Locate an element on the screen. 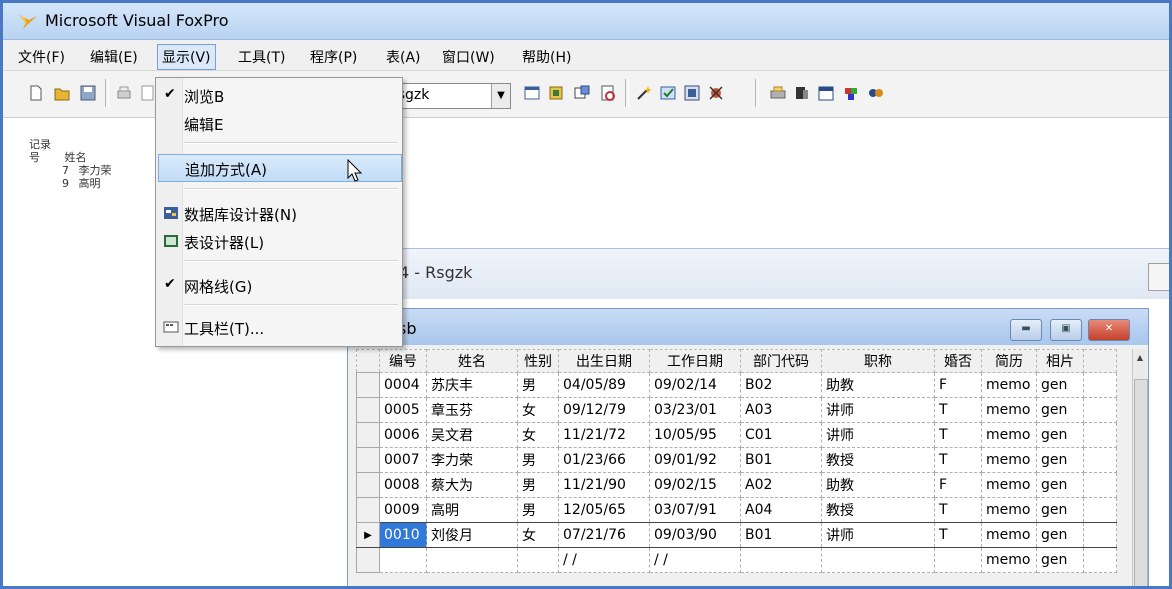  vertical-scrollbar: ▲ is located at coordinates (1140, 467).